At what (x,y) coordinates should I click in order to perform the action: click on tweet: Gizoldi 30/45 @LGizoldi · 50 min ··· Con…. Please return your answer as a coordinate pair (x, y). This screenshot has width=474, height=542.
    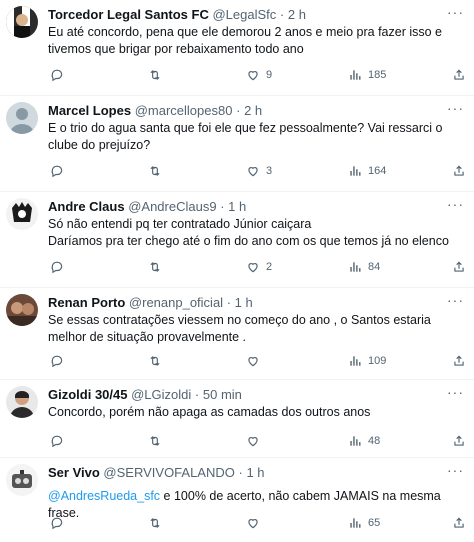
    Looking at the image, I should click on (237, 419).